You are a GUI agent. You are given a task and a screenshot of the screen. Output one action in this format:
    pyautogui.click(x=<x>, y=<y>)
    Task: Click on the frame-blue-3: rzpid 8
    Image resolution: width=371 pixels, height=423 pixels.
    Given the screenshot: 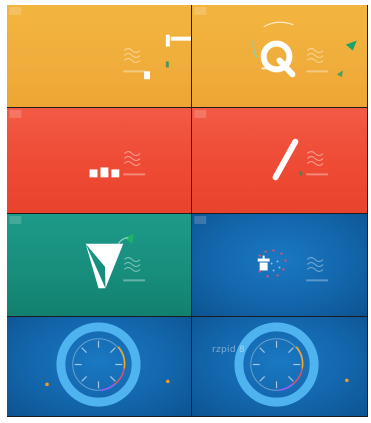 What is the action you would take?
    pyautogui.click(x=280, y=367)
    